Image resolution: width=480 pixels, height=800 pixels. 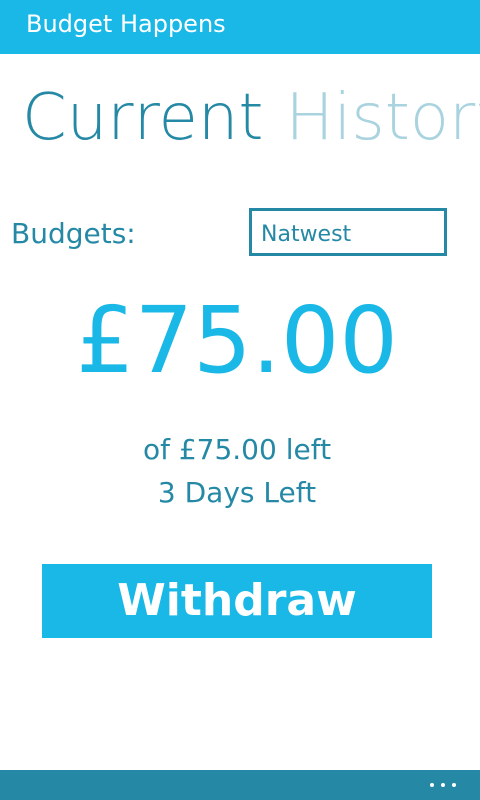 I want to click on tab-current: Current, so click(x=143, y=118).